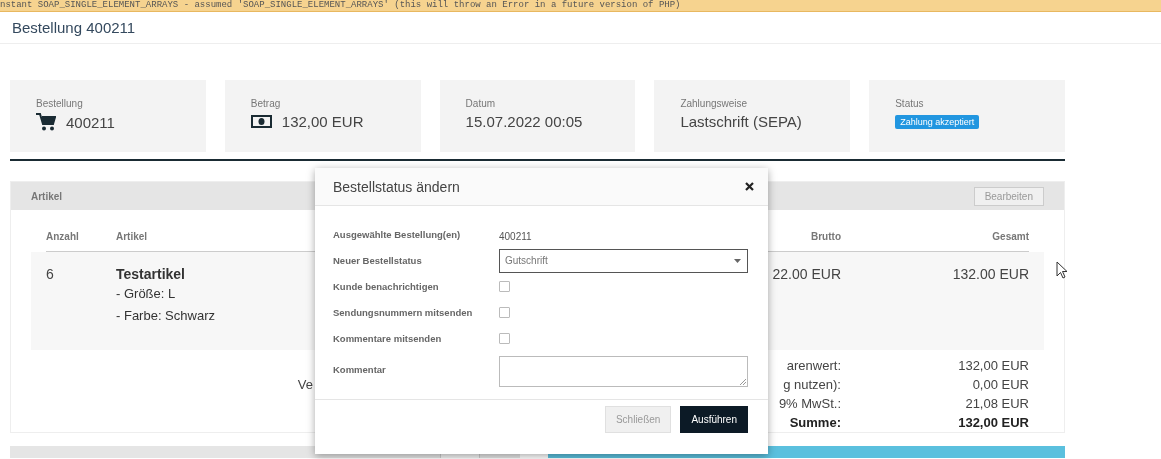 Image resolution: width=1161 pixels, height=459 pixels. What do you see at coordinates (515, 236) in the screenshot?
I see `field-value: 400211` at bounding box center [515, 236].